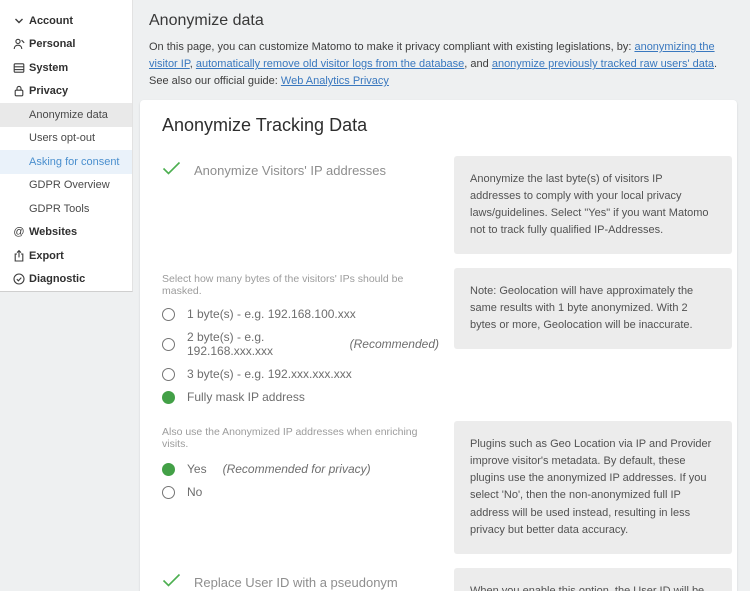 Image resolution: width=750 pixels, height=591 pixels. I want to click on radio-label: Yes, so click(197, 469).